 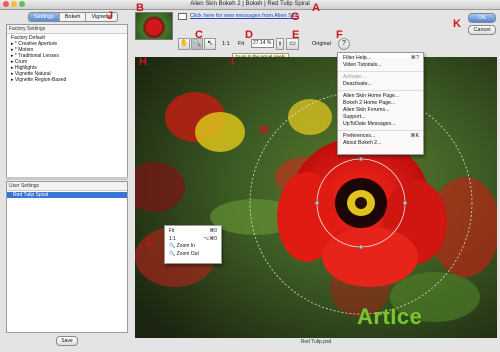 I want to click on menu-item-label: 1:1, so click(x=172, y=238).